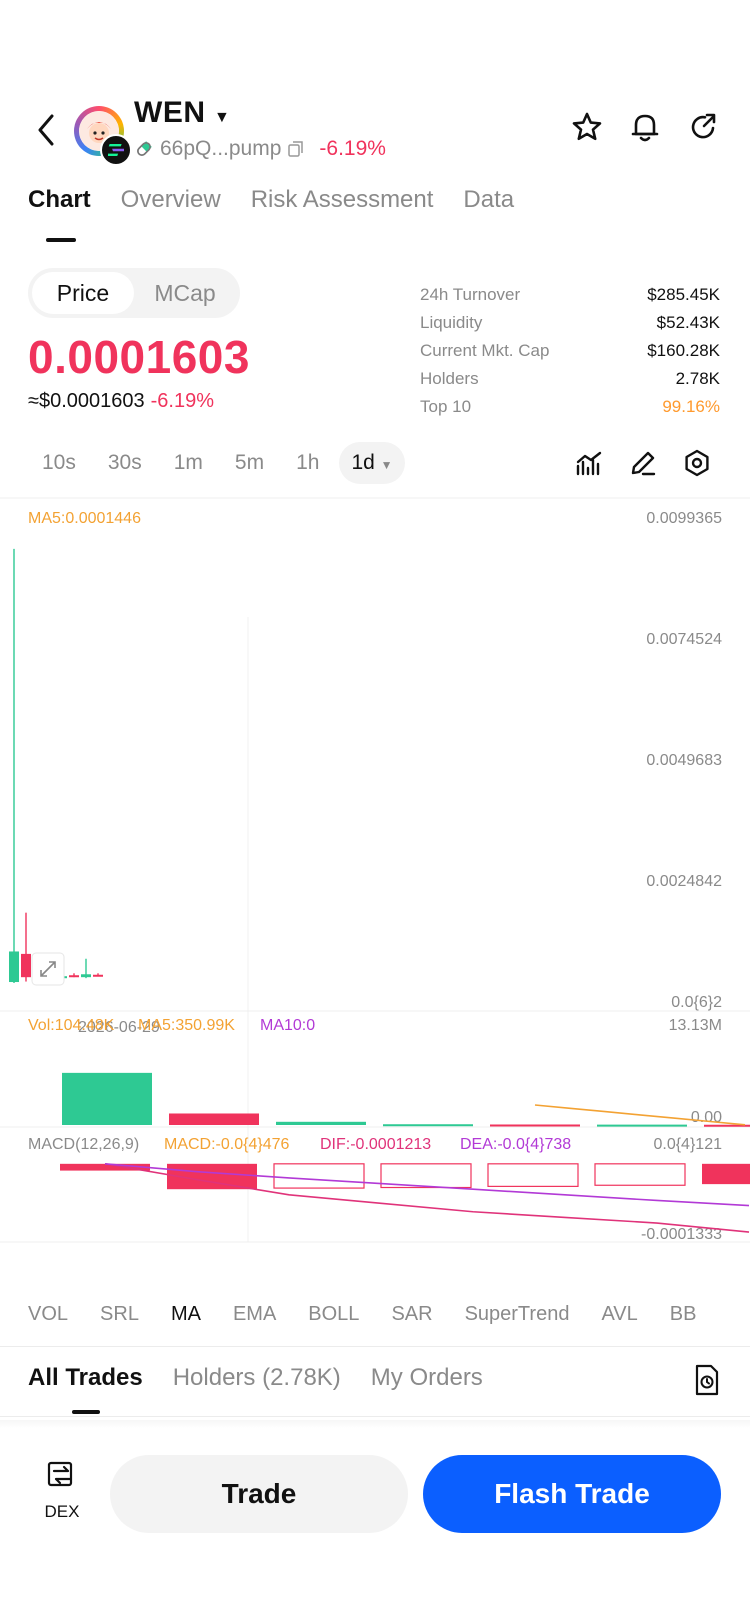  Describe the element at coordinates (570, 322) in the screenshot. I see `stat-liquidity: Liquidity $52.43K` at that location.